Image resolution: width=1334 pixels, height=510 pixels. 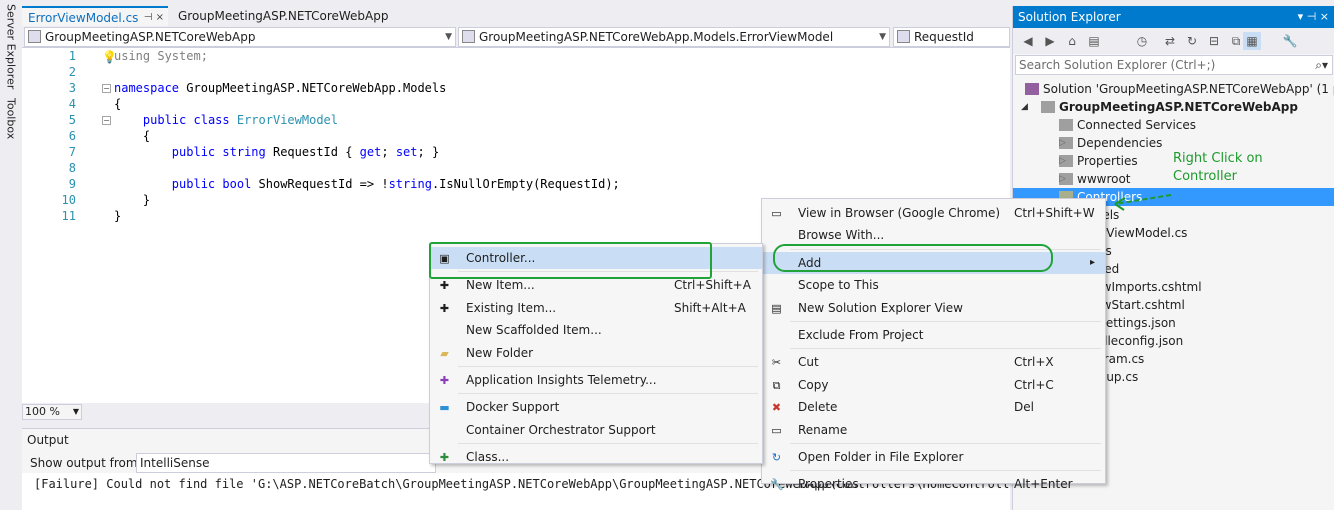 I want to click on lightbulb-icon: 💡, so click(x=109, y=57).